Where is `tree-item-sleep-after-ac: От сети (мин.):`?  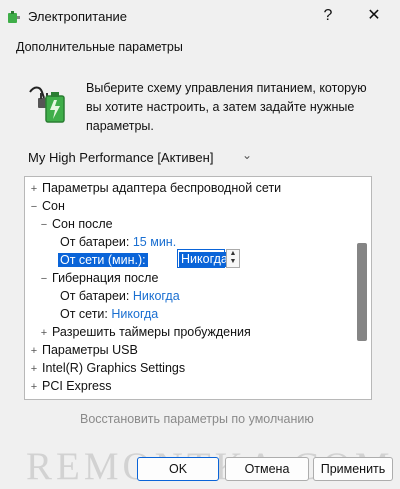 tree-item-sleep-after-ac: От сети (мин.): is located at coordinates (103, 260).